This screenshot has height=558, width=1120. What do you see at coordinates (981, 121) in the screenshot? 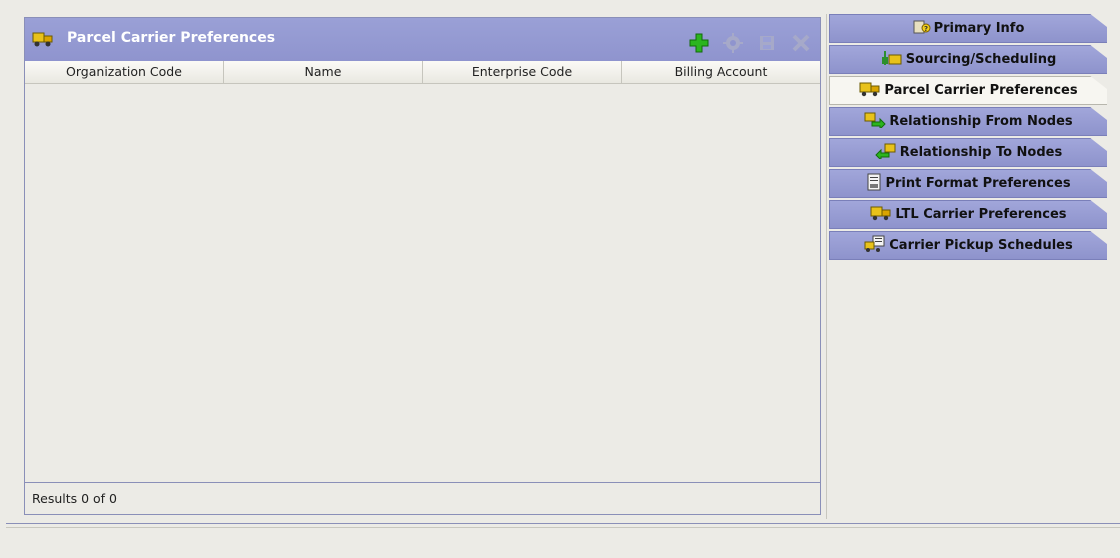
I see `tab-label: Relationship From Nodes` at bounding box center [981, 121].